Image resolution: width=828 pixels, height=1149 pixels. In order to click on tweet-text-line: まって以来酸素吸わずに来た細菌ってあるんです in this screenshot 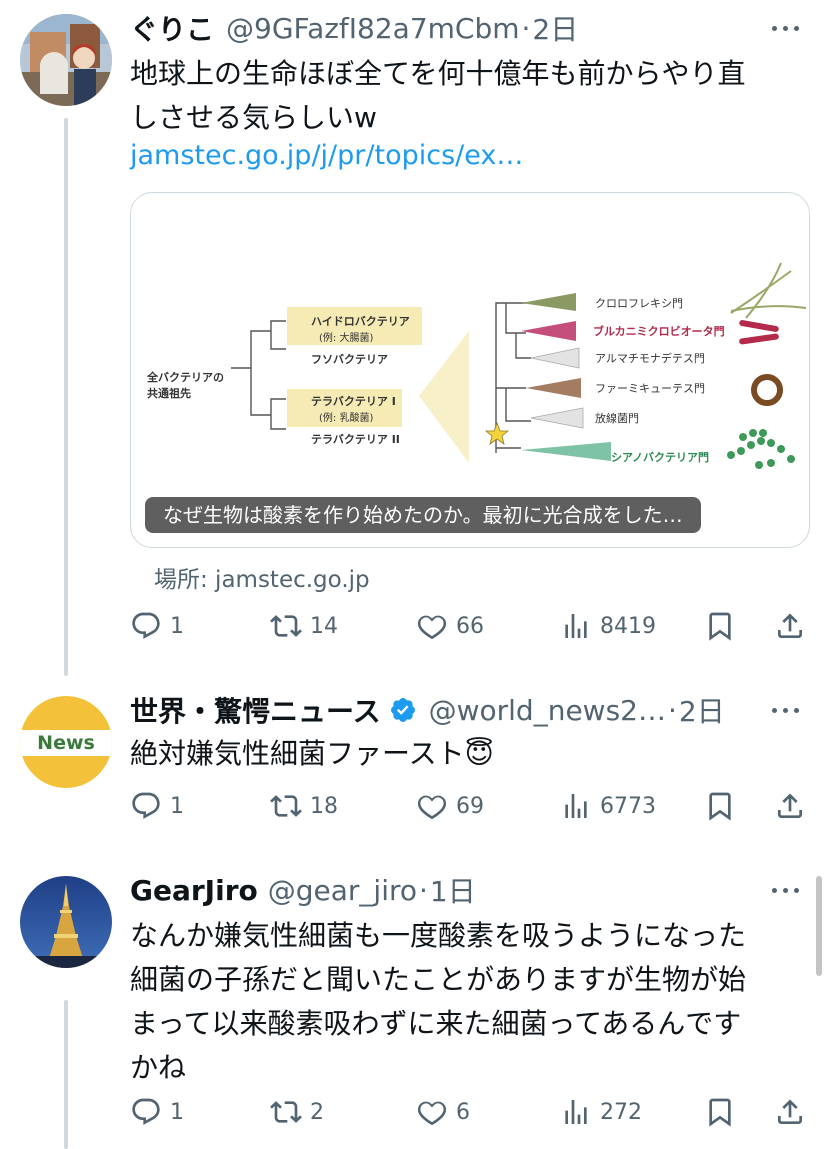, I will do `click(436, 1023)`.